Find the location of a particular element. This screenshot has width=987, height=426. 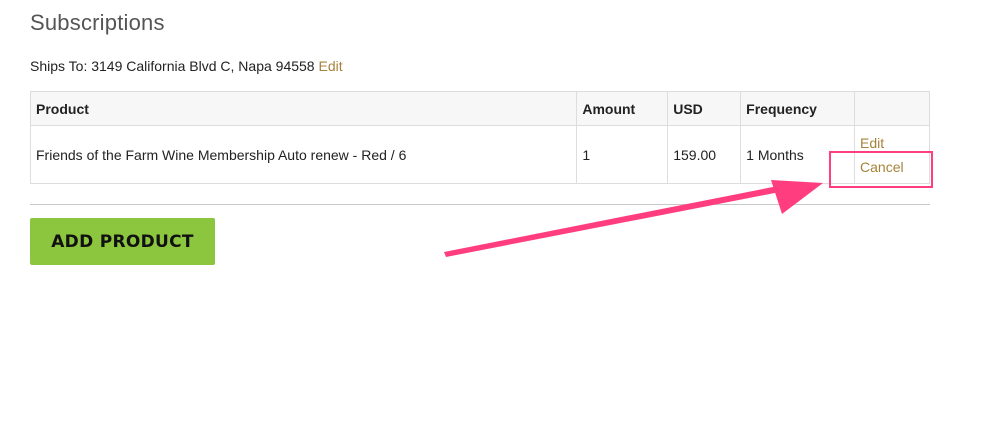

header-usd: USD is located at coordinates (704, 108).